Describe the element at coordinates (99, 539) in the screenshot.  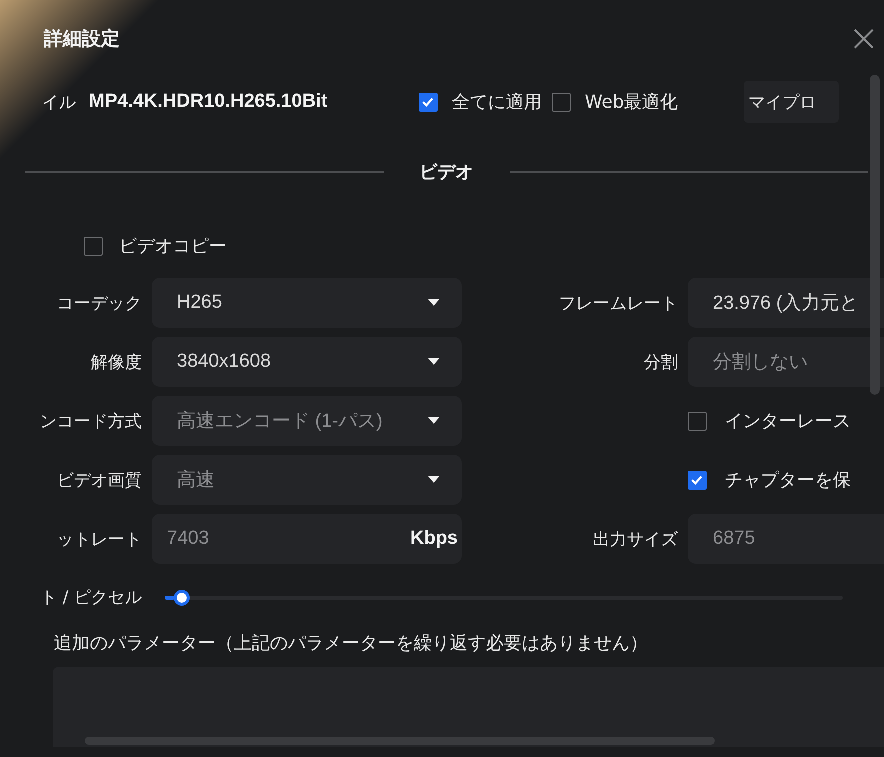
I see `field-label: ットレート` at that location.